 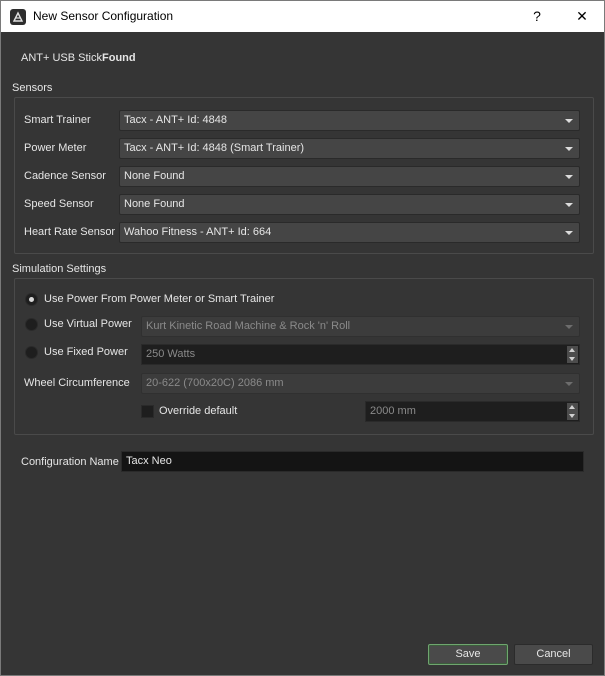 I want to click on heart-rate-sensor-select: Wahoo Fitness - ANT+ Id: 664, so click(x=349, y=232).